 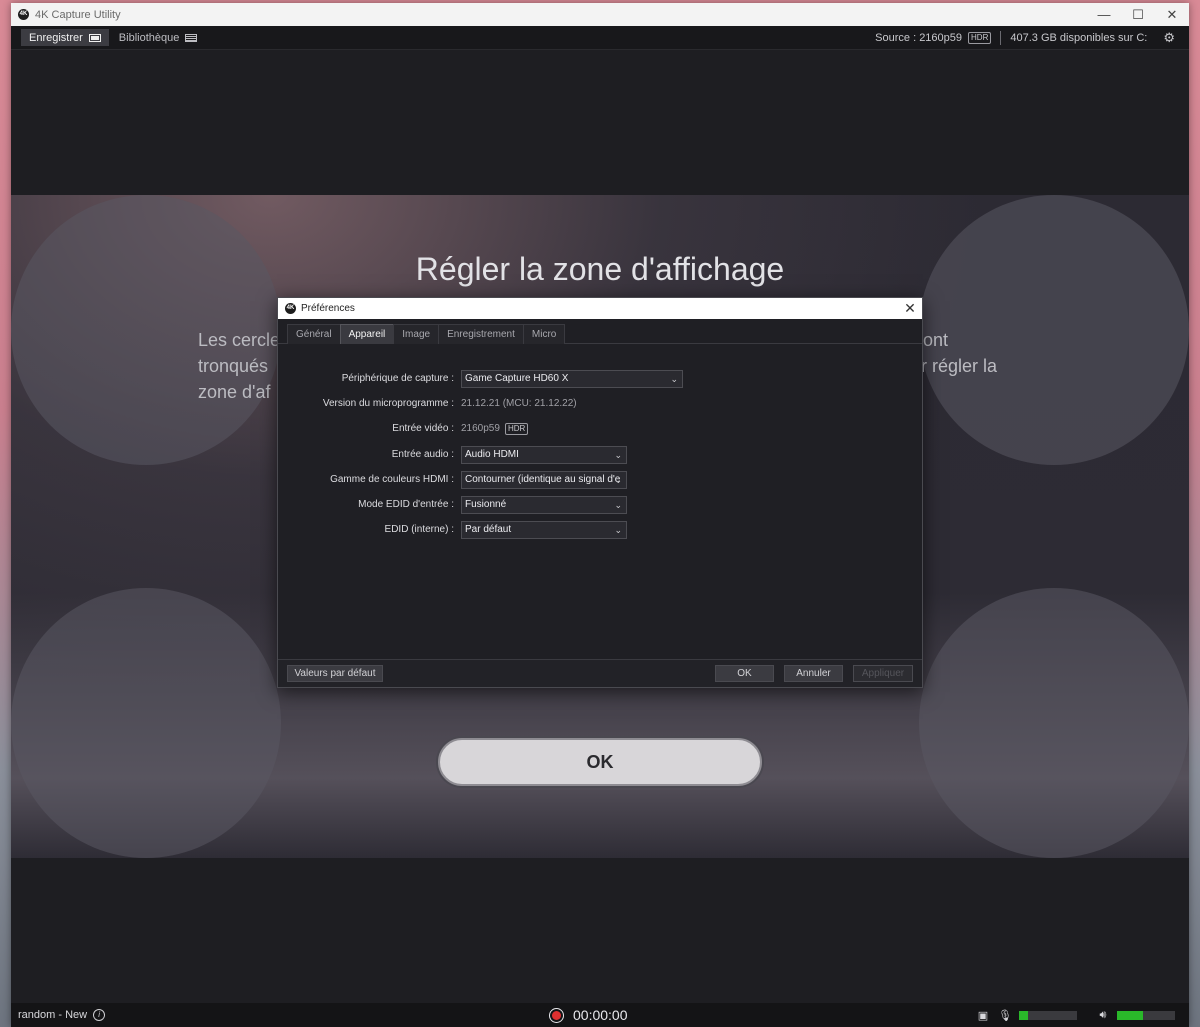 What do you see at coordinates (1169, 38) in the screenshot?
I see `gear-icon: ⚙` at bounding box center [1169, 38].